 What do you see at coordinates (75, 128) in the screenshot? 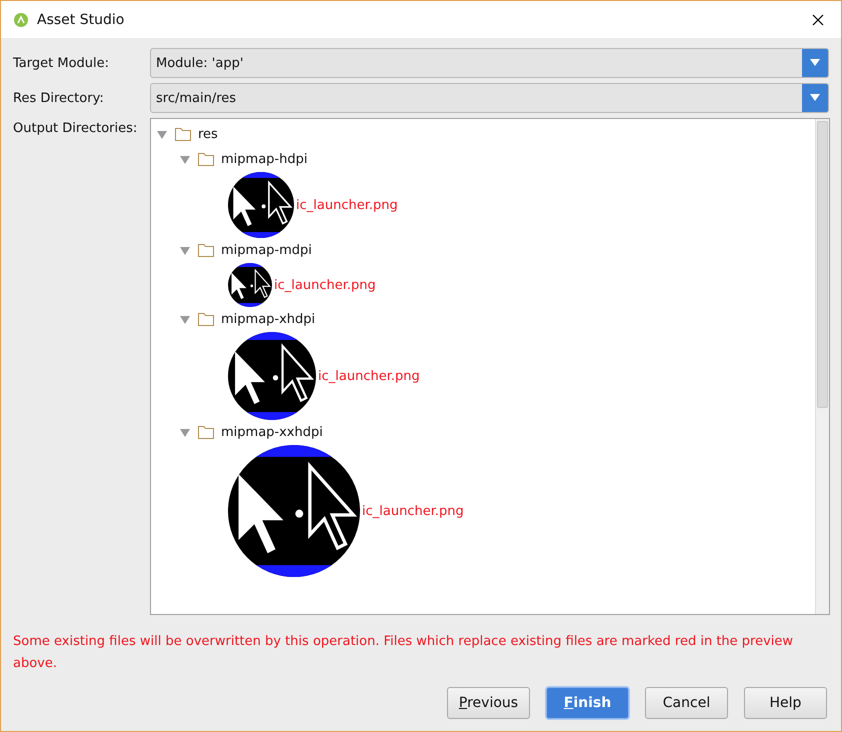
I see `field-label: Output Directories:` at bounding box center [75, 128].